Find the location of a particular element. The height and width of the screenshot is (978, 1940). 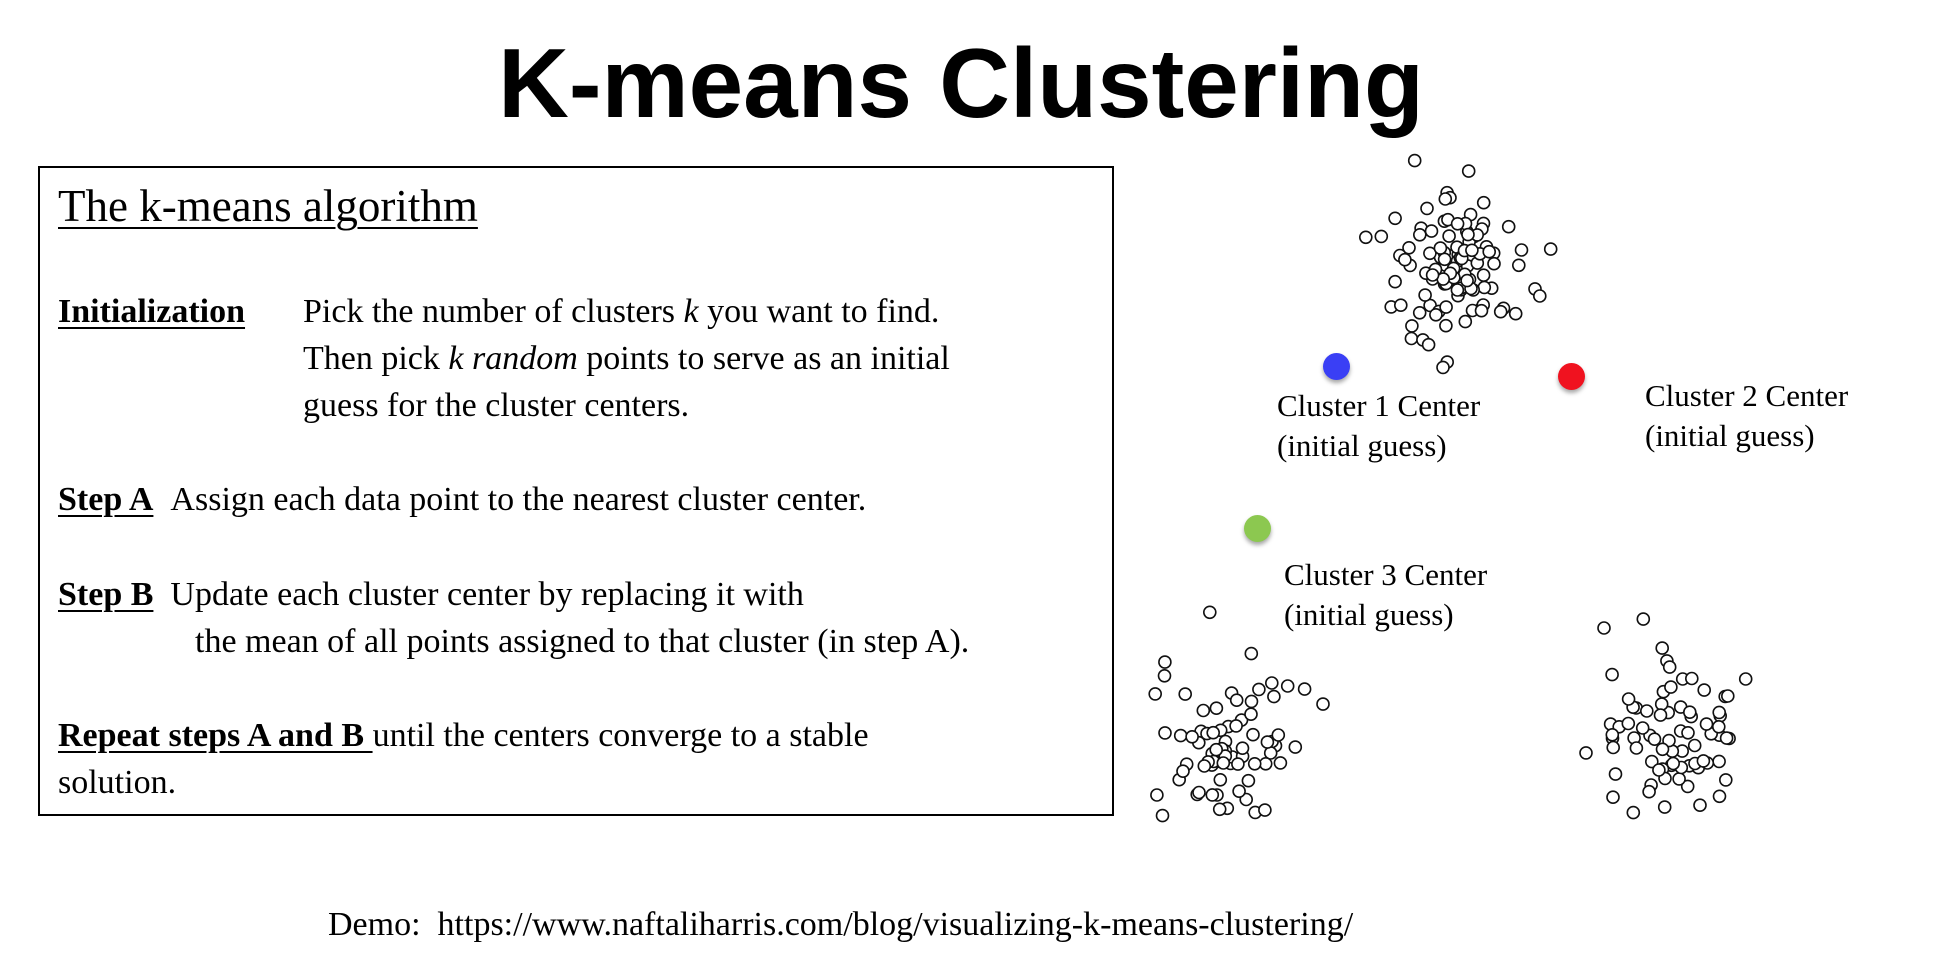

cluster-2-label: Cluster 2 Center (initial guess) is located at coordinates (1746, 416).